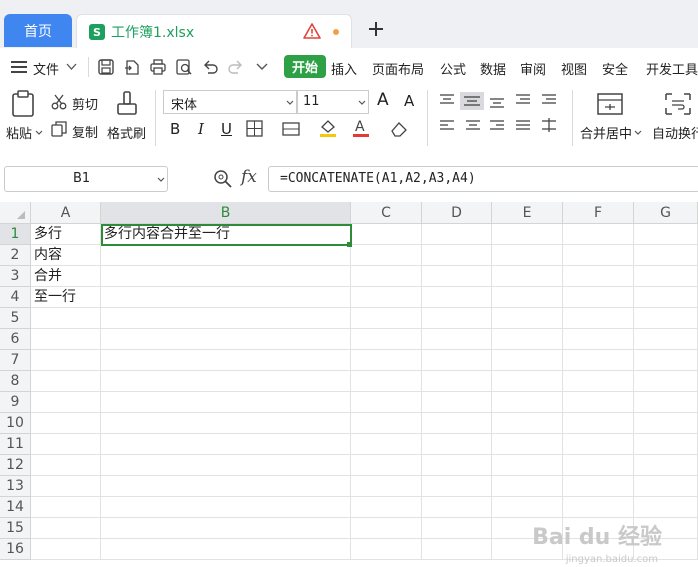 The image size is (698, 567). I want to click on menu-insert: 插入, so click(344, 68).